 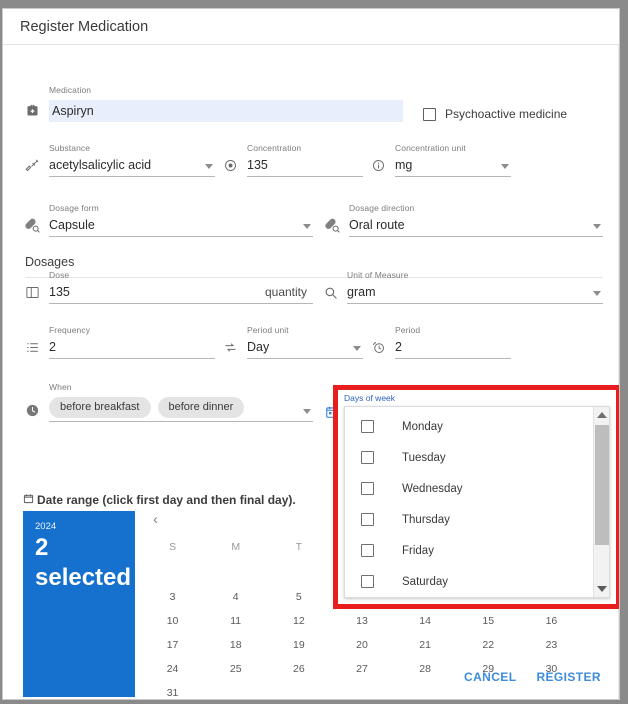 I want to click on medication-label: Medication, so click(x=70, y=90).